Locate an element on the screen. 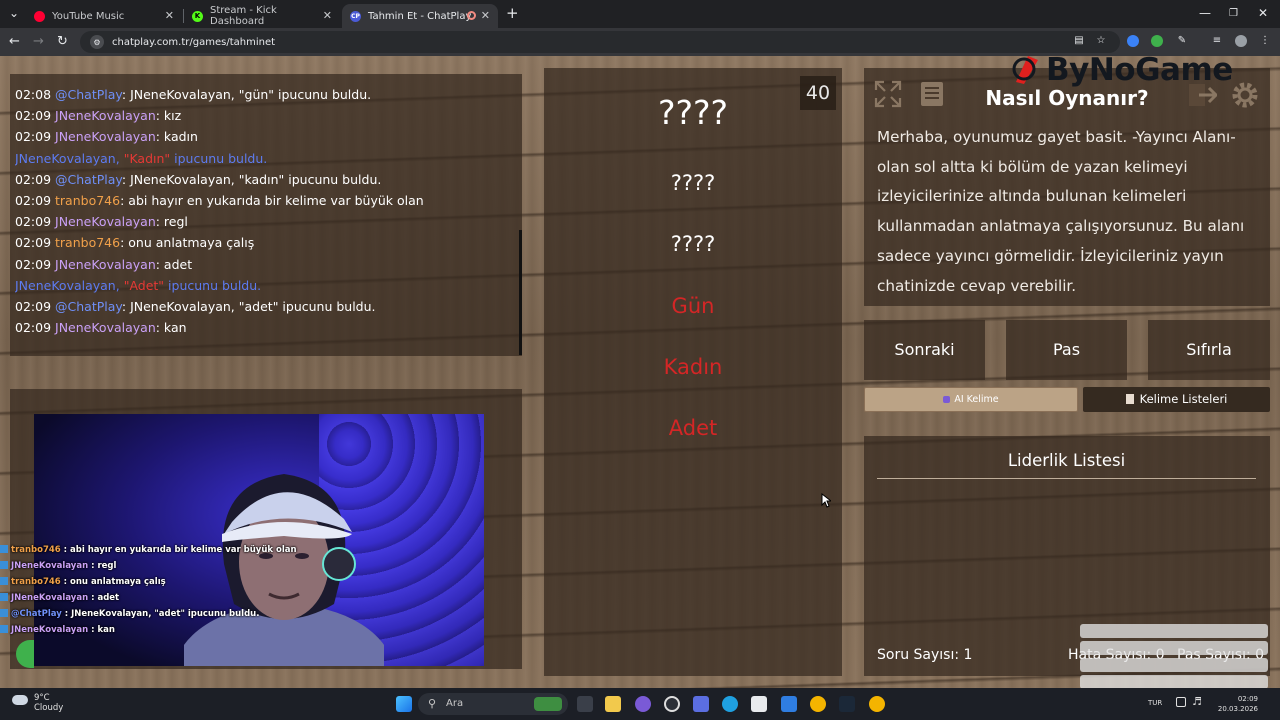 This screenshot has height=720, width=1280. youtube-music-favicon-icon is located at coordinates (39, 16).